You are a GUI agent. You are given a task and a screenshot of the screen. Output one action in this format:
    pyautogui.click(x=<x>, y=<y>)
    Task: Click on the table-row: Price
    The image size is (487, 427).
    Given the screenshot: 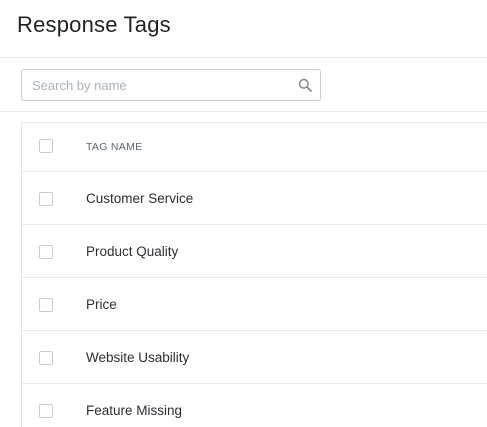 What is the action you would take?
    pyautogui.click(x=254, y=304)
    